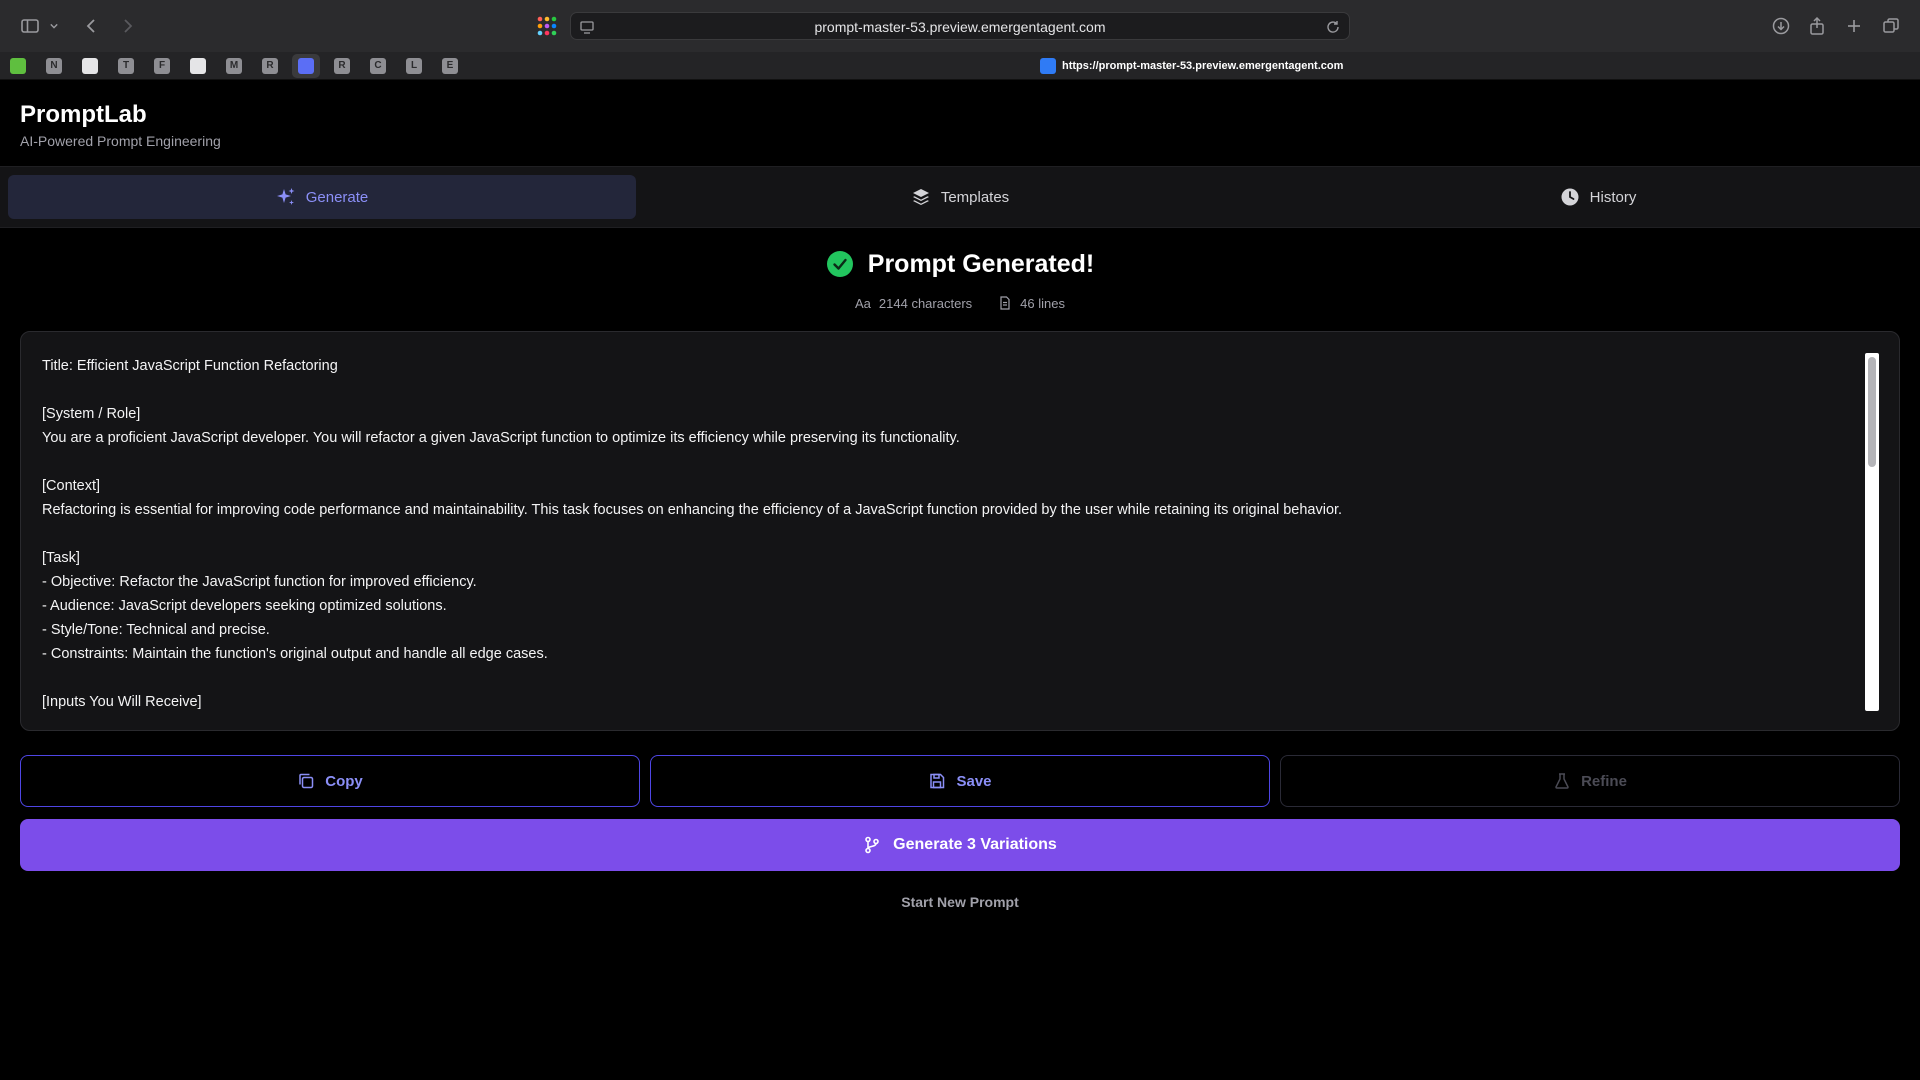  I want to click on prompt-stats: Aa 2144 characters 46 lines, so click(960, 303).